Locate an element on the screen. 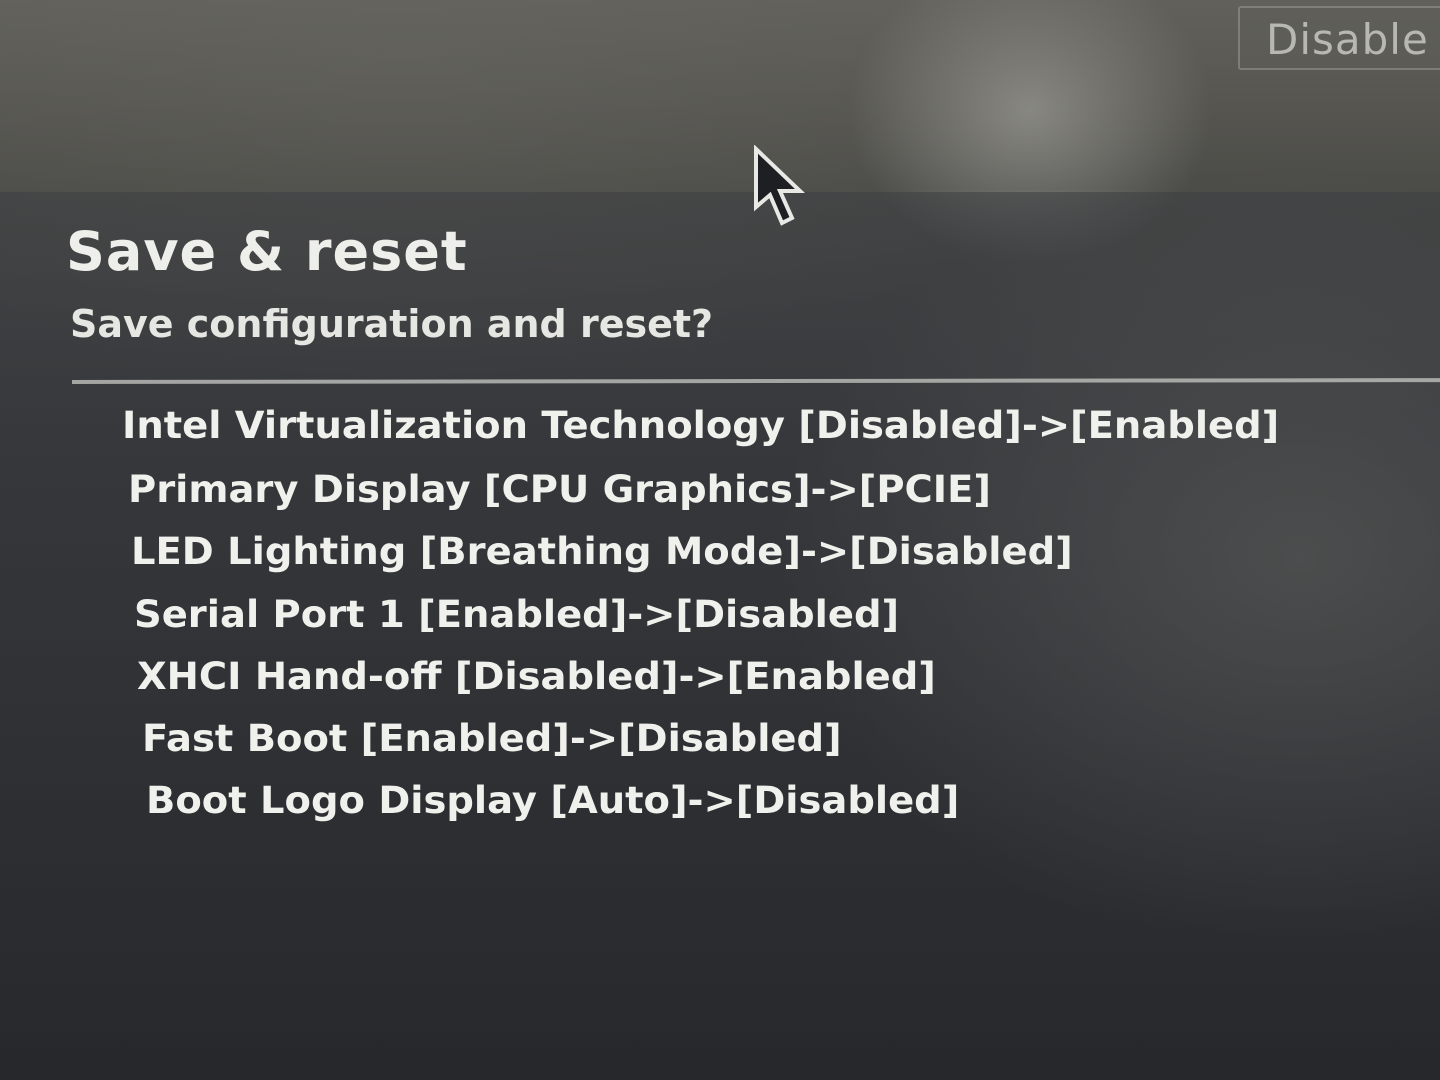  change-item-boot-logo: Boot Logo Display [Auto]->[Disabled] is located at coordinates (553, 800).